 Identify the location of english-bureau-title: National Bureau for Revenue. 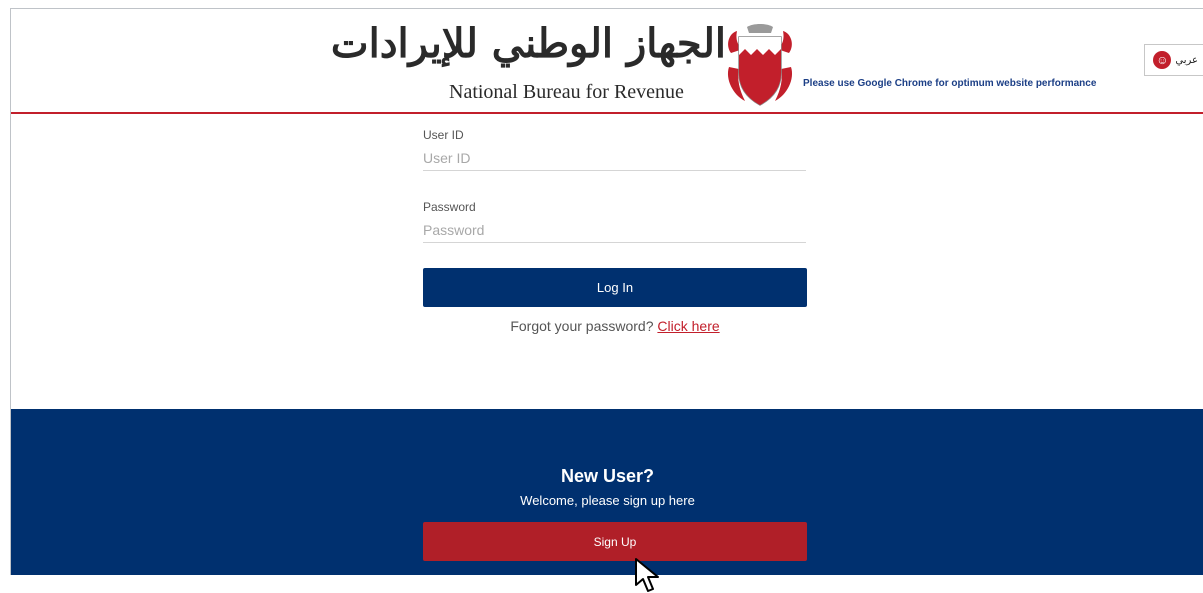
(566, 92).